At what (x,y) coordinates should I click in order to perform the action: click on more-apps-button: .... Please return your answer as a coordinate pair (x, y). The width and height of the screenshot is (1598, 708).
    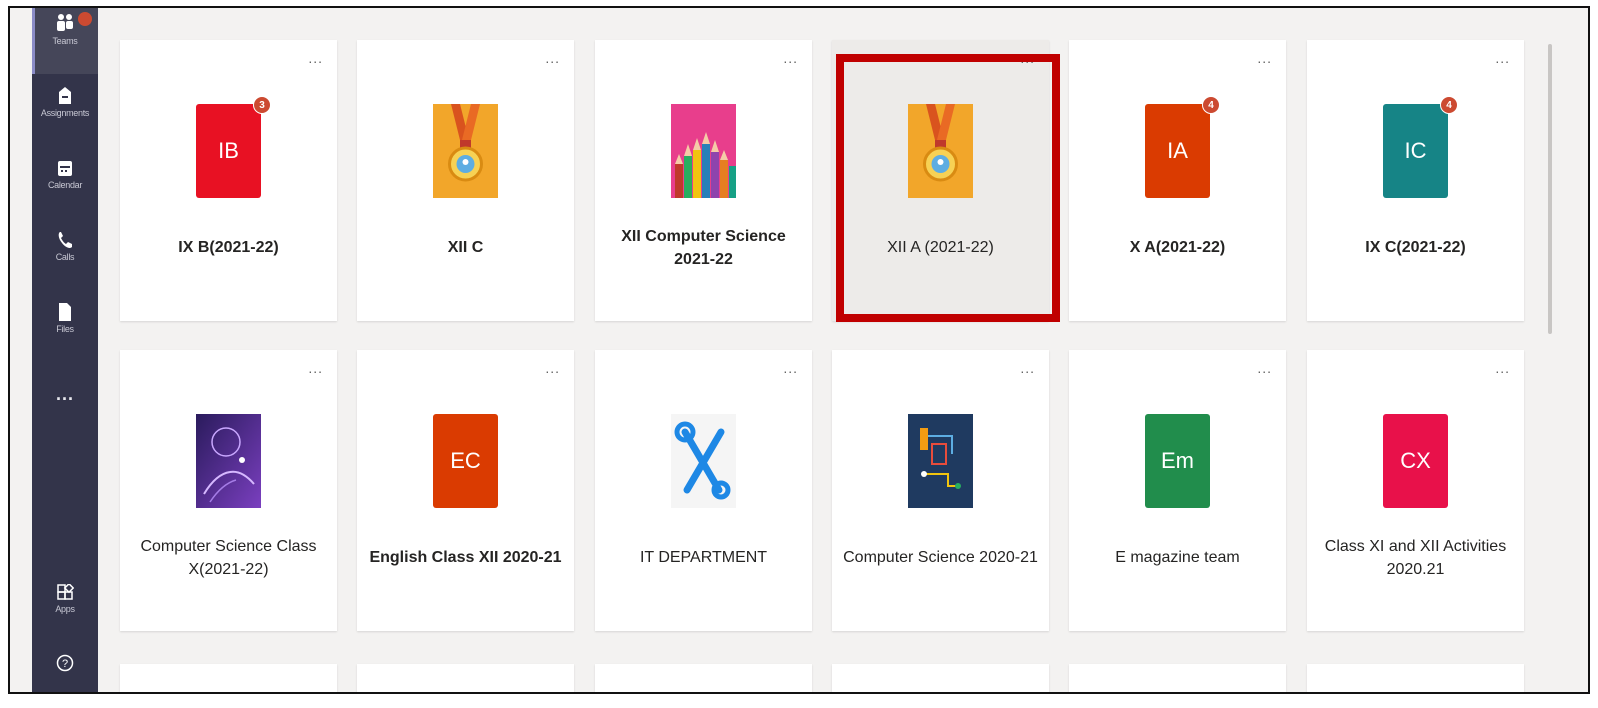
    Looking at the image, I should click on (65, 394).